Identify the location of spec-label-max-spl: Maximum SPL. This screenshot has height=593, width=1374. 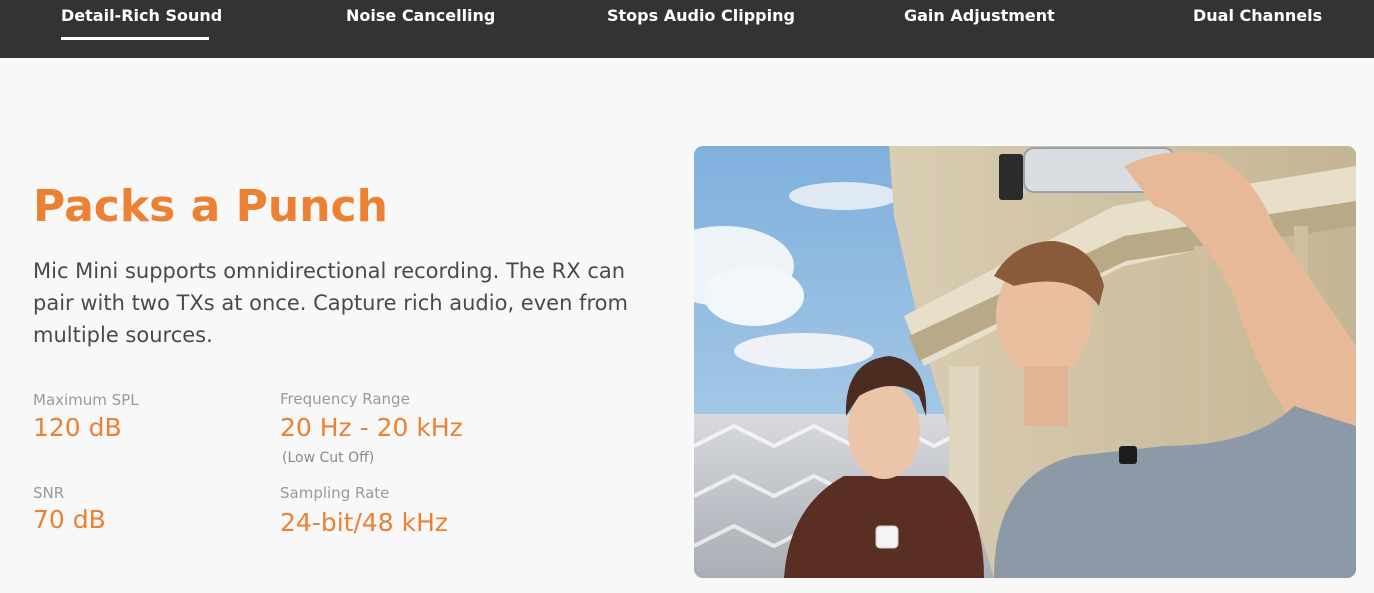
(86, 400).